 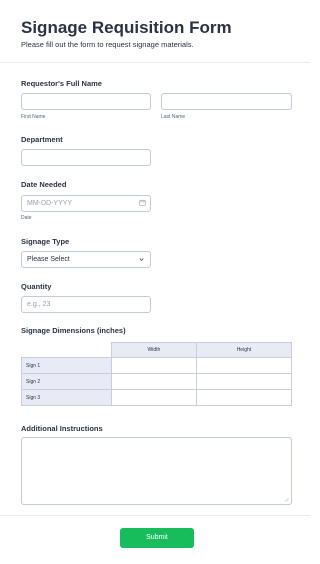 I want to click on date-needed-label: Date Needed, so click(x=44, y=184).